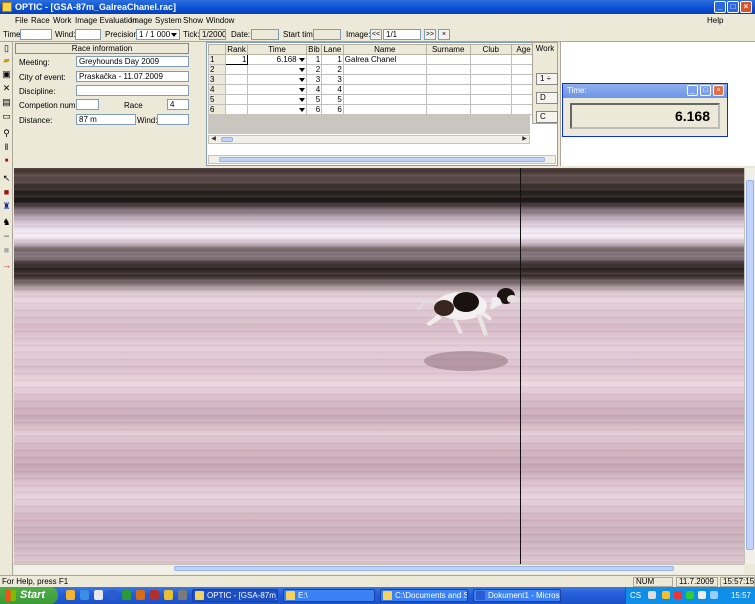 Image resolution: width=755 pixels, height=604 pixels. I want to click on close-button: ×, so click(746, 7).